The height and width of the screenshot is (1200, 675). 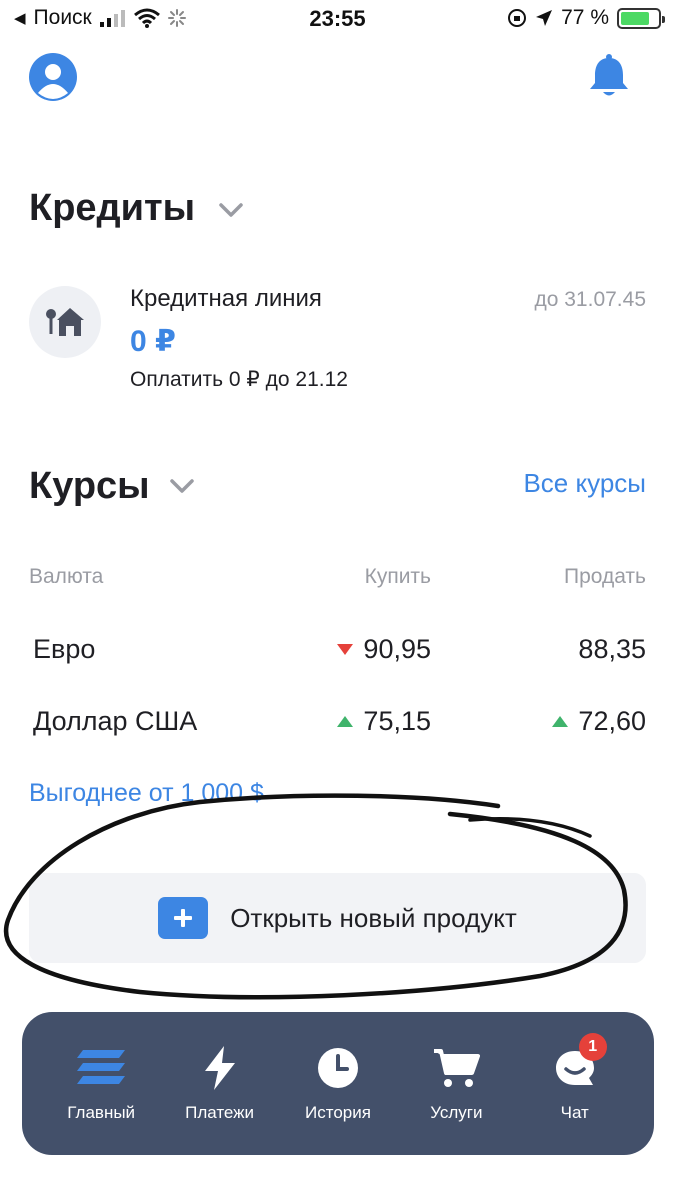 I want to click on credit-amount: 0 ₽, so click(x=153, y=341).